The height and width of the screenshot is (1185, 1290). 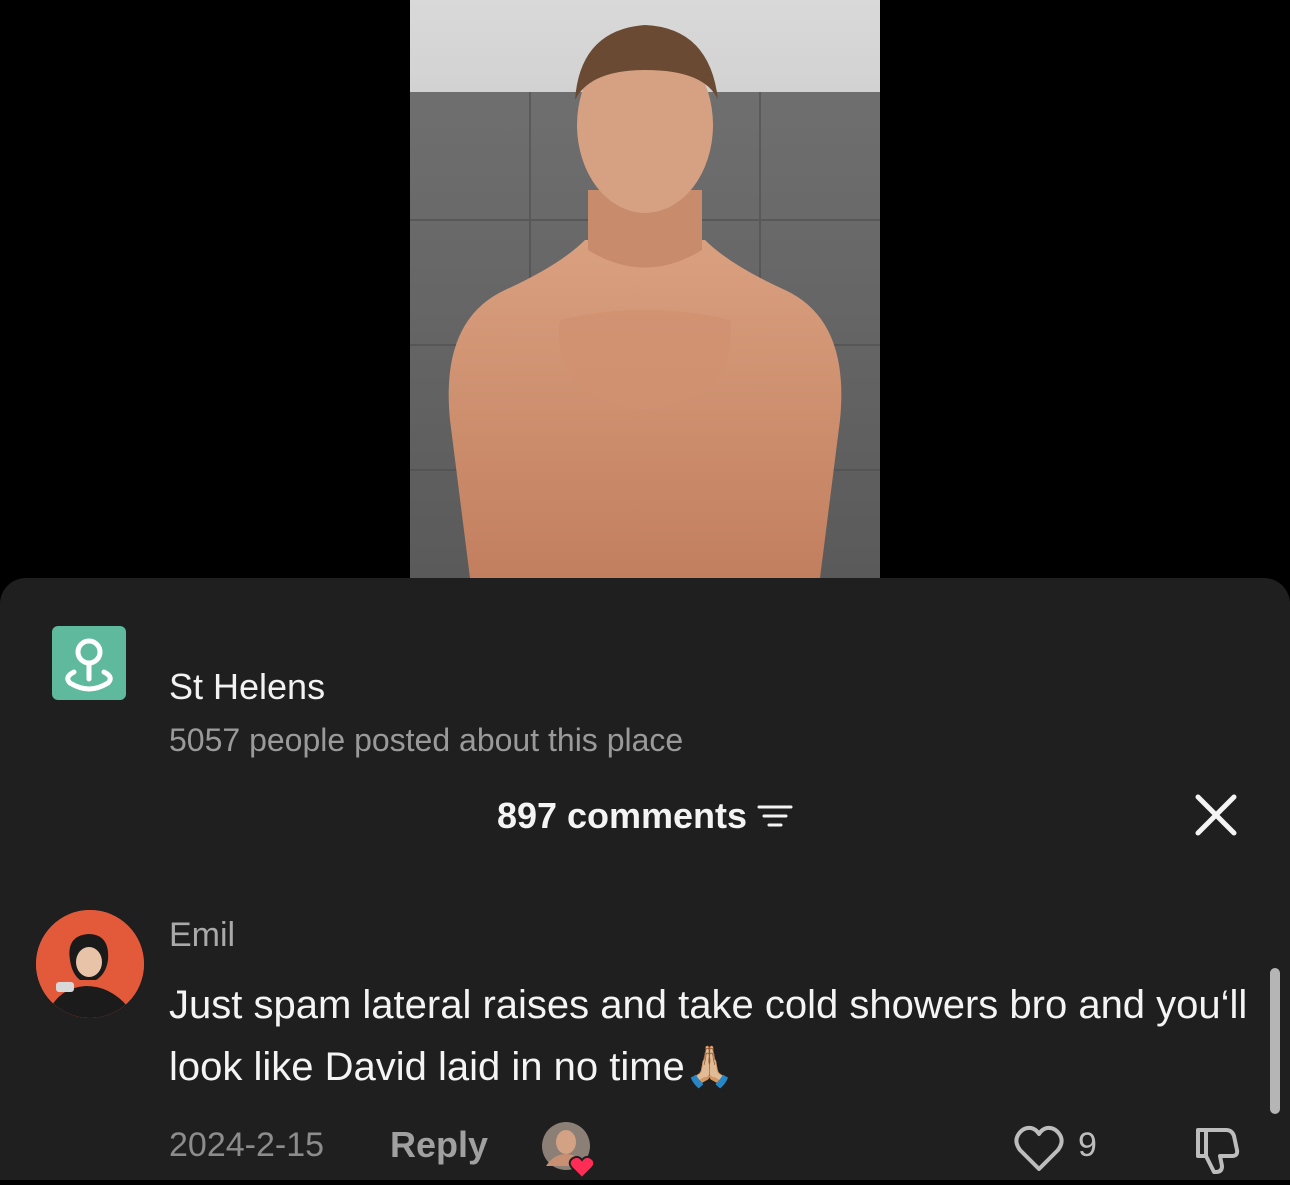 What do you see at coordinates (1087, 1145) in the screenshot?
I see `like-count: 9` at bounding box center [1087, 1145].